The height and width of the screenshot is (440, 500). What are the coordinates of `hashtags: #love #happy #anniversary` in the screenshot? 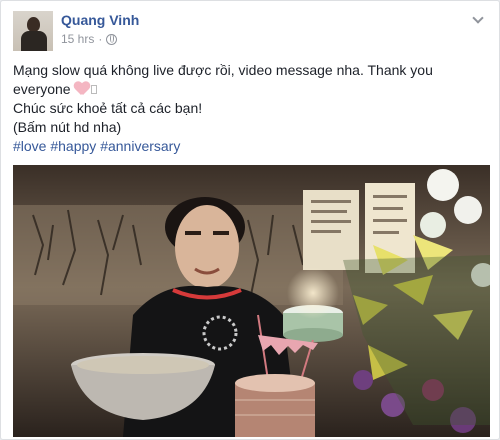 It's located at (251, 146).